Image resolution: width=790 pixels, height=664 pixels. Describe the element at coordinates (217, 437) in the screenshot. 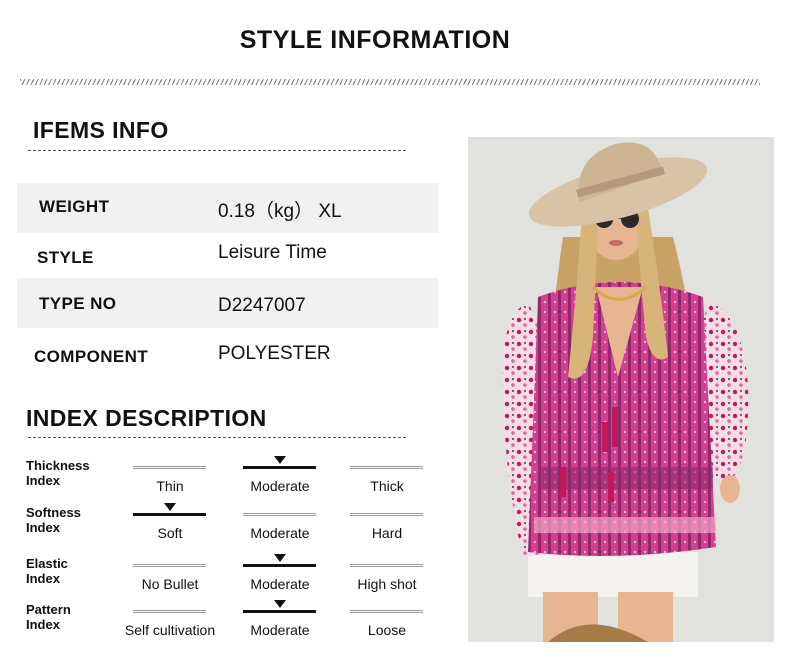

I see `index-description-divider` at that location.